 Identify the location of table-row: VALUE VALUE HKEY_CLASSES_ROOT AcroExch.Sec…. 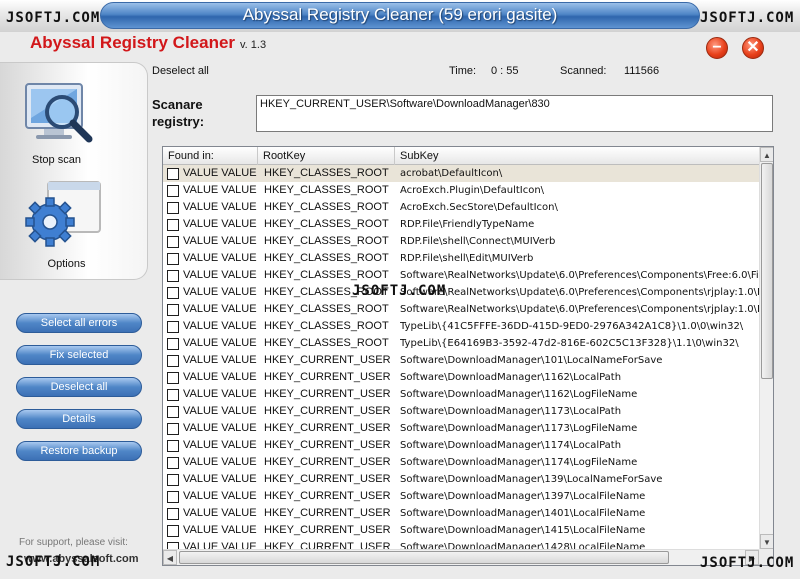
(461, 207).